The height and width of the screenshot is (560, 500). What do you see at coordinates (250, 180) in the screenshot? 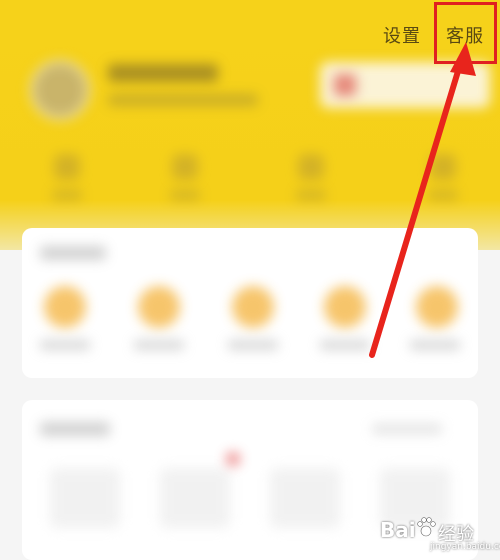
I see `header-shortcuts` at bounding box center [250, 180].